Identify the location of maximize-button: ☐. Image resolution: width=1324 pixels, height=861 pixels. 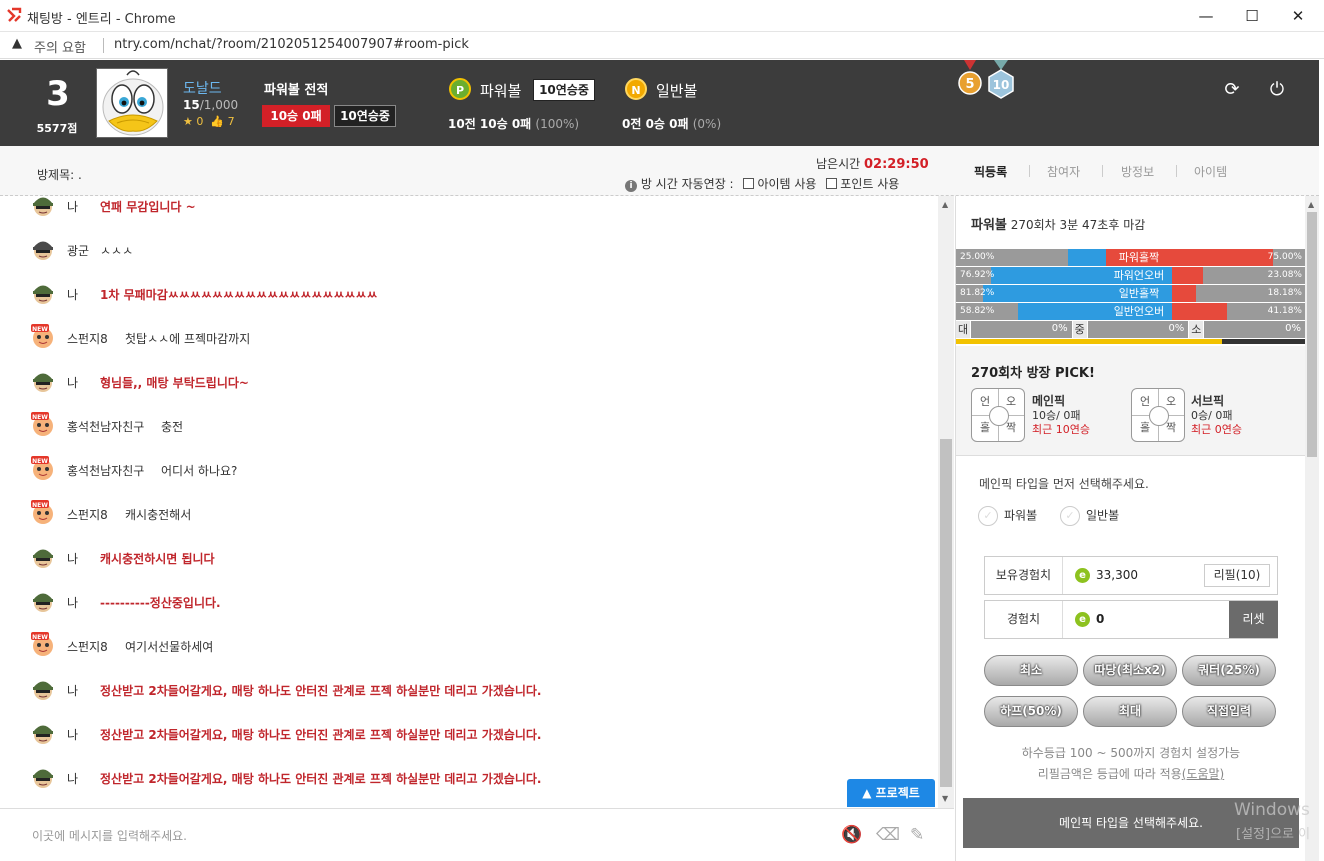
(1252, 16).